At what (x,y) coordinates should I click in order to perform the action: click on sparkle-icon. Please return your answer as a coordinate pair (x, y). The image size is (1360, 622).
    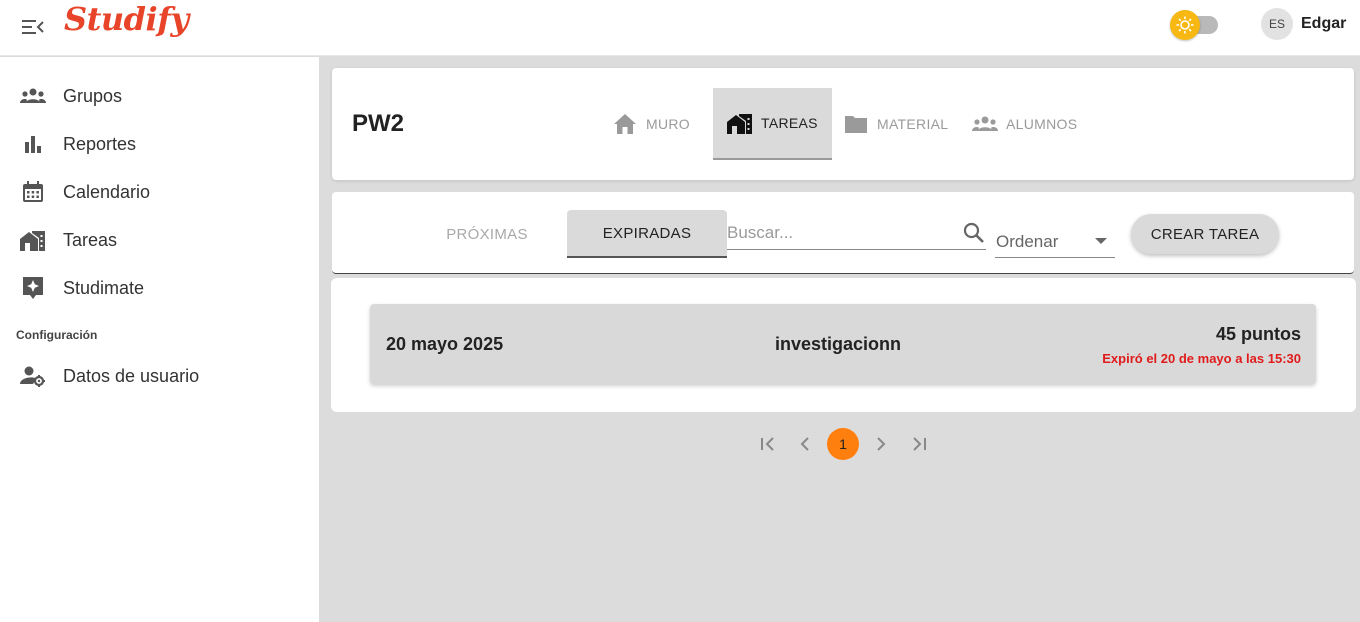
    Looking at the image, I should click on (33, 288).